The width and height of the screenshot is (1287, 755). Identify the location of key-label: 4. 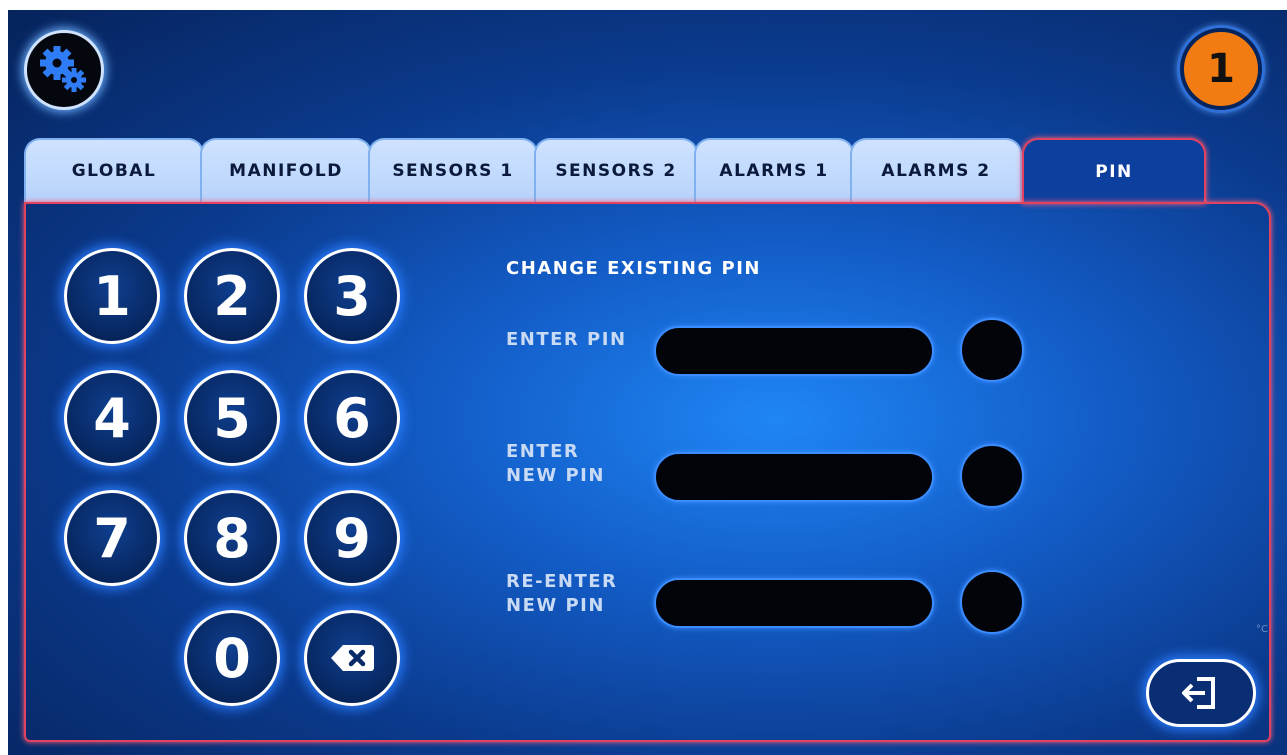
(112, 418).